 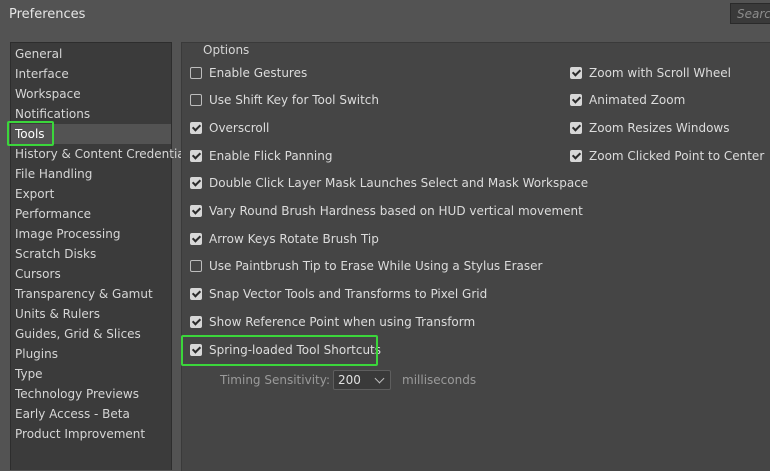 What do you see at coordinates (91, 134) in the screenshot?
I see `sidebar-item-tools: Tools` at bounding box center [91, 134].